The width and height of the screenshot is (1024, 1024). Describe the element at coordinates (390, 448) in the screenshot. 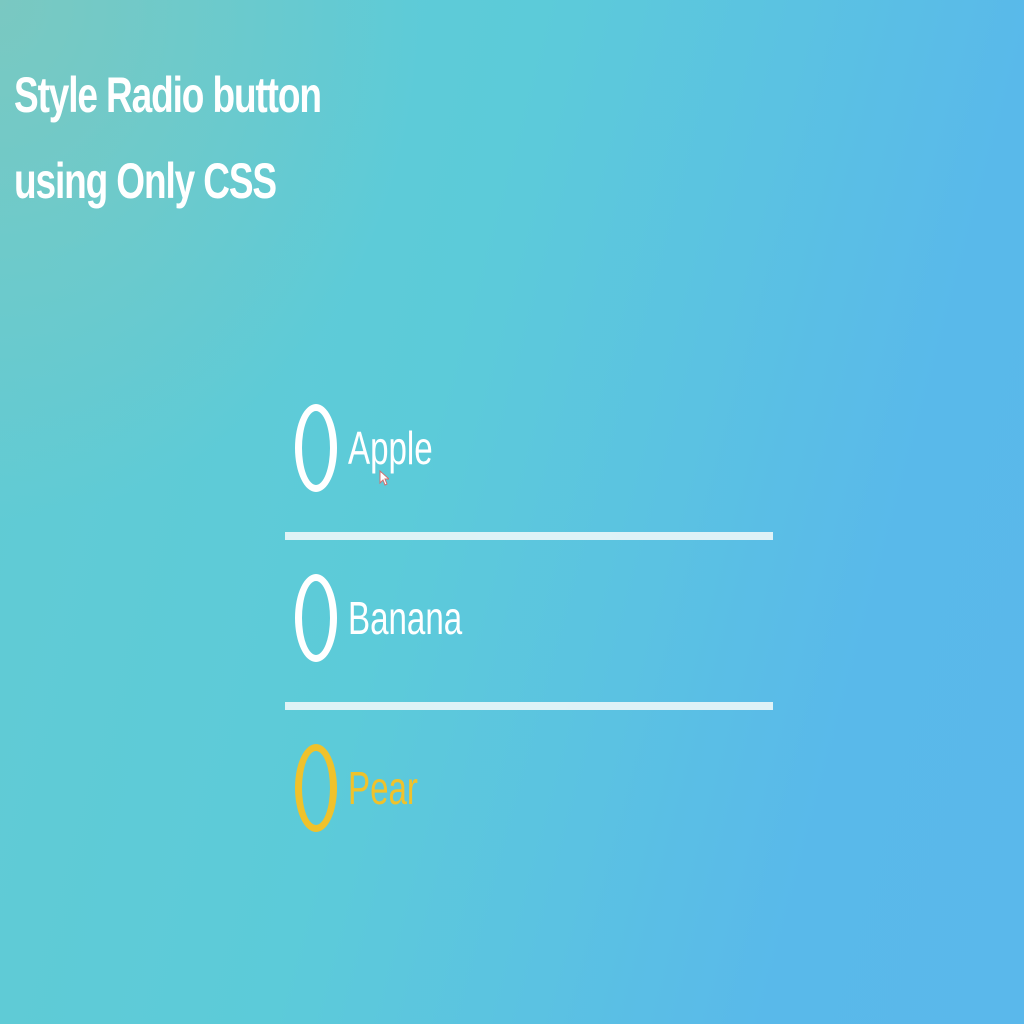

I see `radio-label-apple: Apple` at that location.